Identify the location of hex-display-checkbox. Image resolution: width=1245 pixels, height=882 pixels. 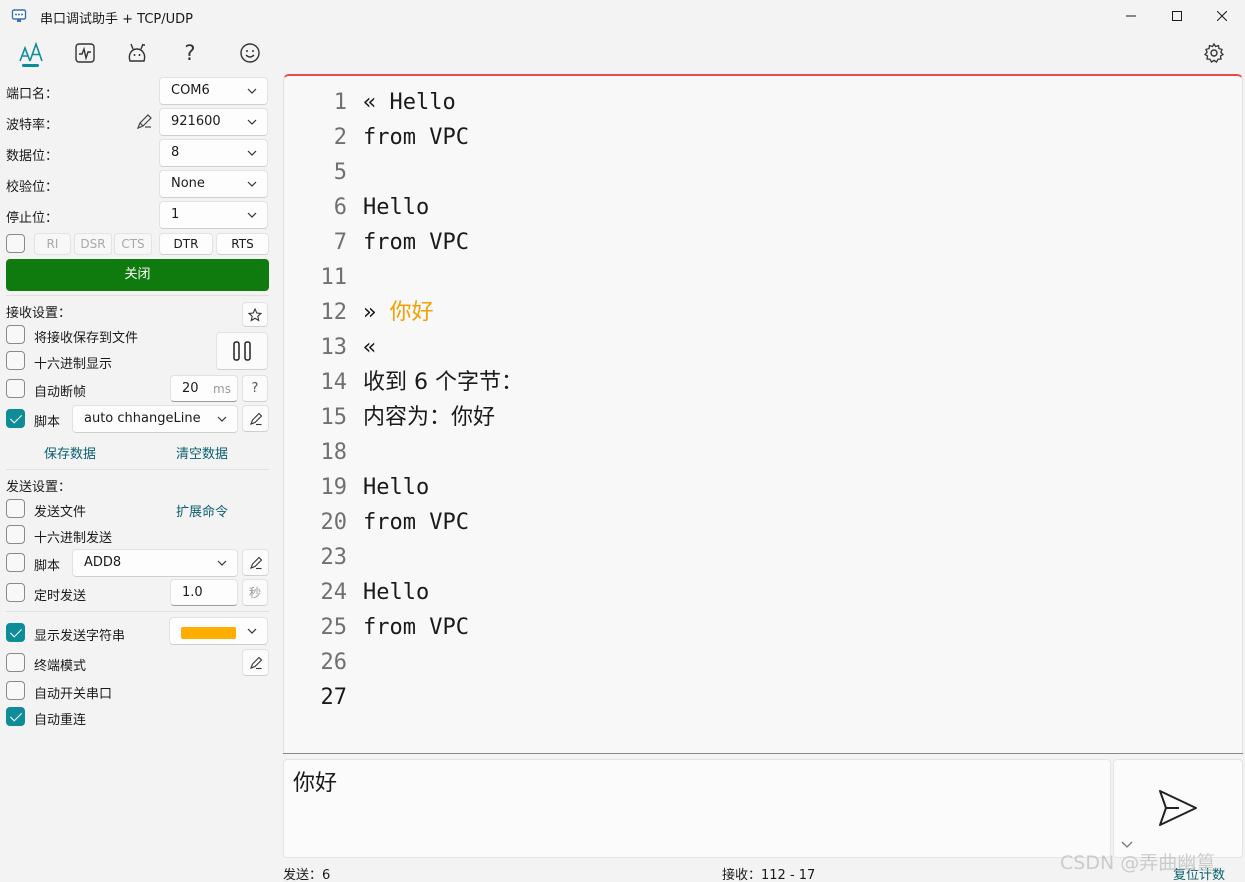
(15, 360).